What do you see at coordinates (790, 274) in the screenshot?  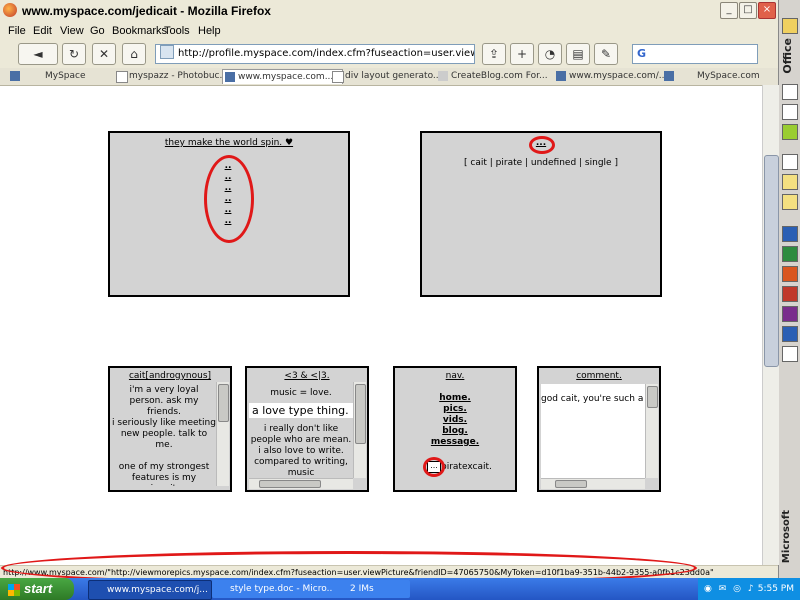 I see `powerpoint-icon` at bounding box center [790, 274].